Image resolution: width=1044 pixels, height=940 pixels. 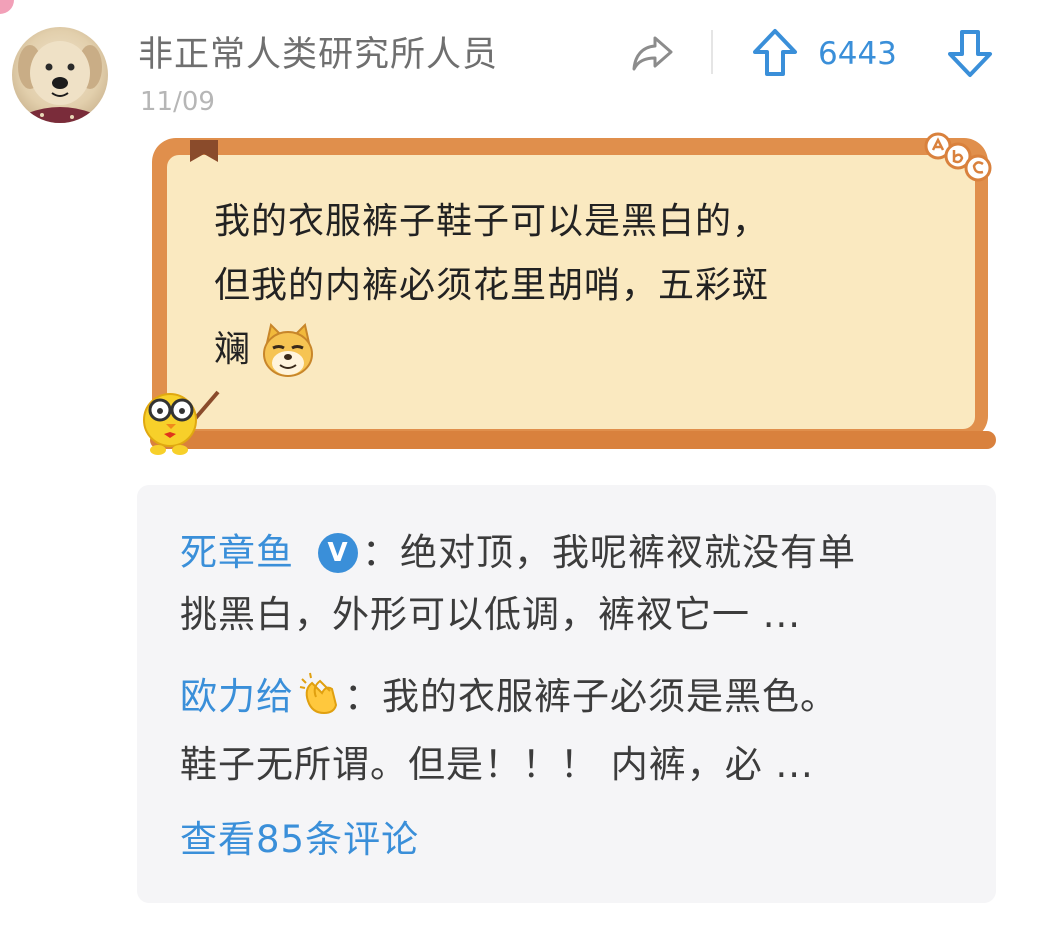 I want to click on post-content-line: 但我的内裤必须花里胡哨，五彩斑, so click(x=492, y=285).